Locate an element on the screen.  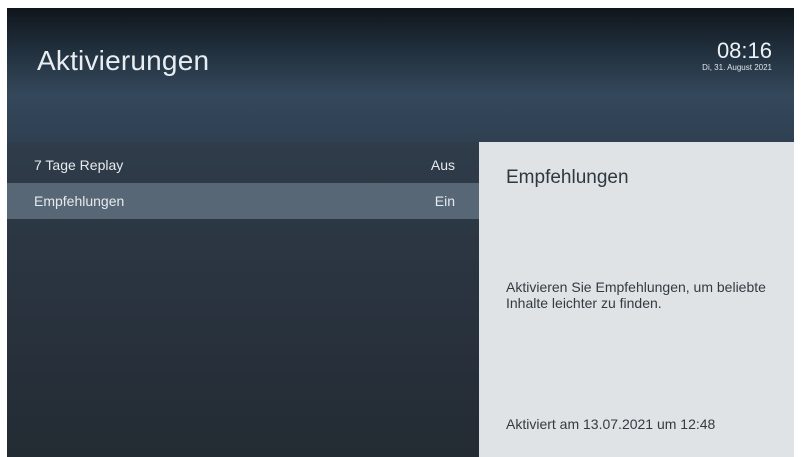
date: Di, 31. August 2021 is located at coordinates (737, 67).